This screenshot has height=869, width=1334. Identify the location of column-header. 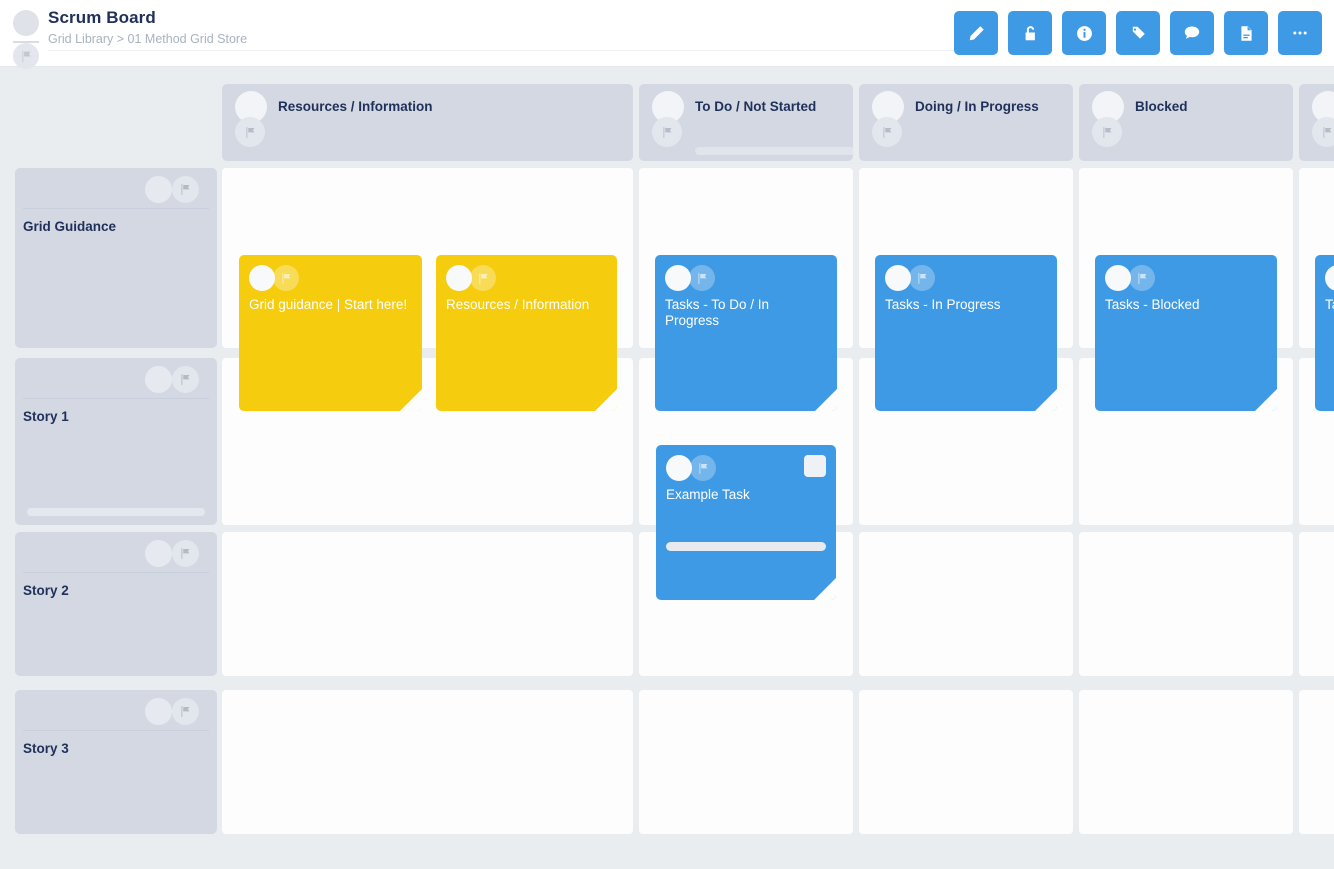
(1316, 122).